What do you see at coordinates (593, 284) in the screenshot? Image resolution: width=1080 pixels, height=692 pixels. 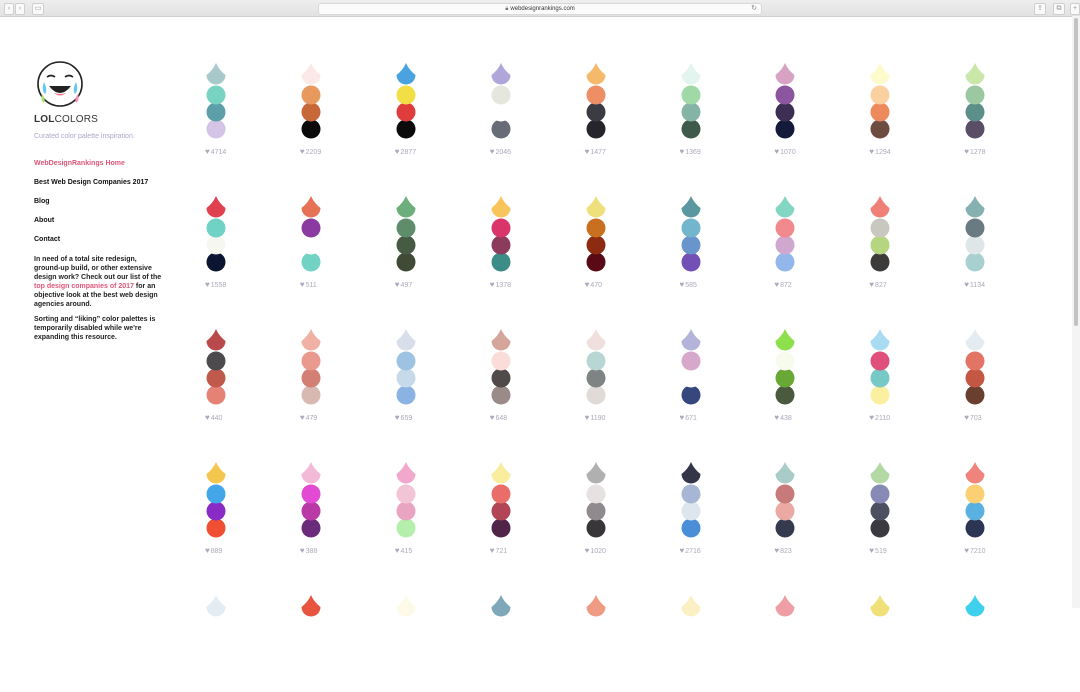 I see `like-count: ♥470` at bounding box center [593, 284].